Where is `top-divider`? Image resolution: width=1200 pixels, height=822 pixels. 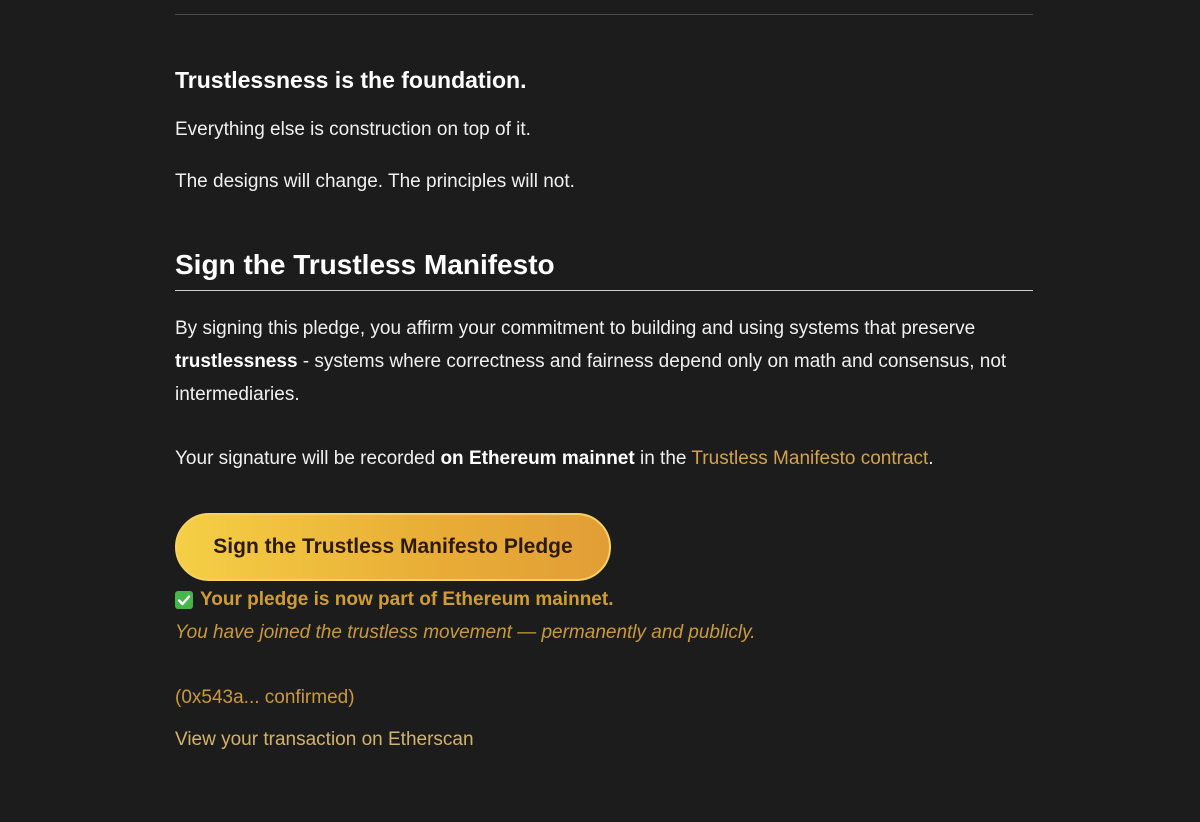 top-divider is located at coordinates (604, 14).